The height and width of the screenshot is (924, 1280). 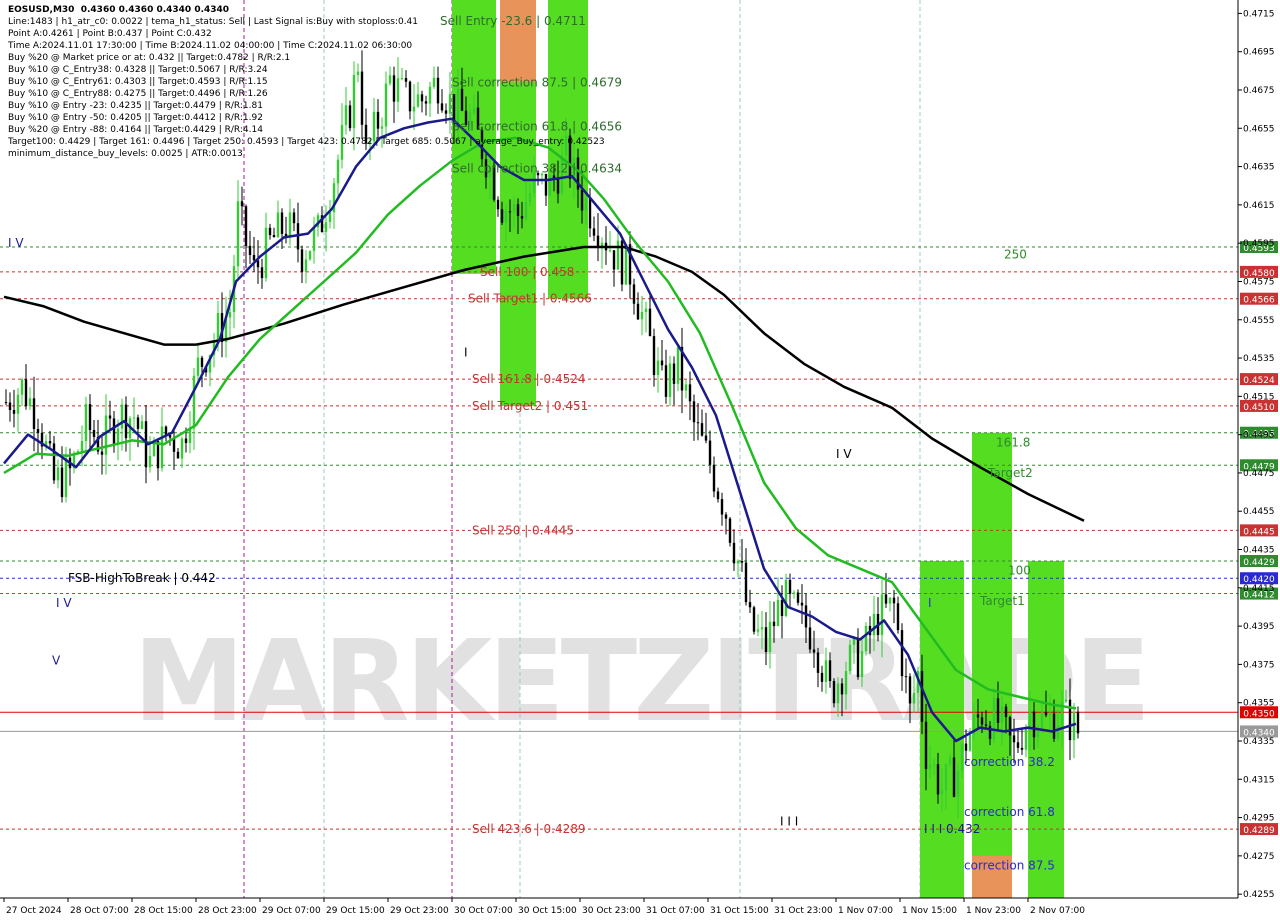 What do you see at coordinates (1259, 665) in the screenshot?
I see `y-tick-label: 0.4375` at bounding box center [1259, 665].